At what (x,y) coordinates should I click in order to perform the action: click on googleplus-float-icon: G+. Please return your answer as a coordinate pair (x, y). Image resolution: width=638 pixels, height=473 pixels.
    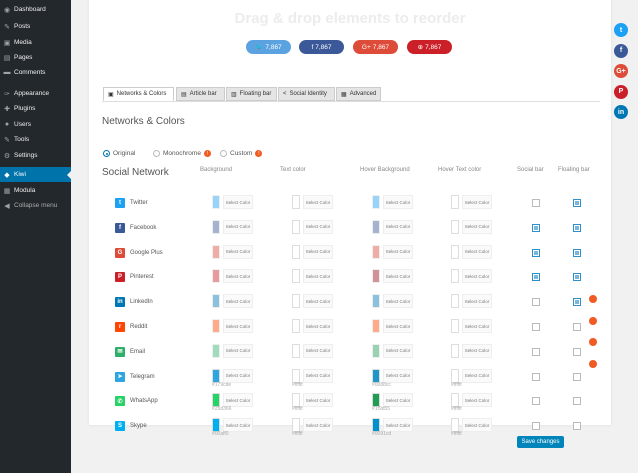
    Looking at the image, I should click on (621, 71).